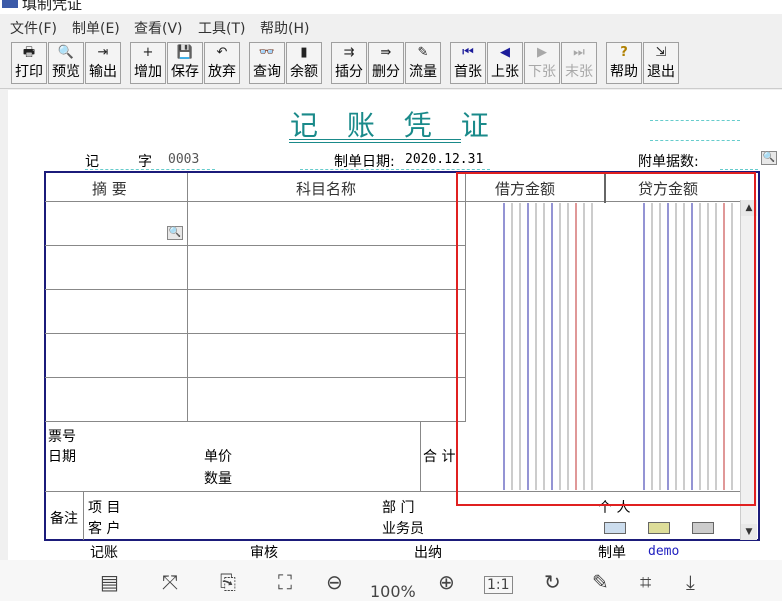 This screenshot has width=782, height=601. What do you see at coordinates (109, 189) in the screenshot?
I see `col-summary-header: 摘 要` at bounding box center [109, 189].